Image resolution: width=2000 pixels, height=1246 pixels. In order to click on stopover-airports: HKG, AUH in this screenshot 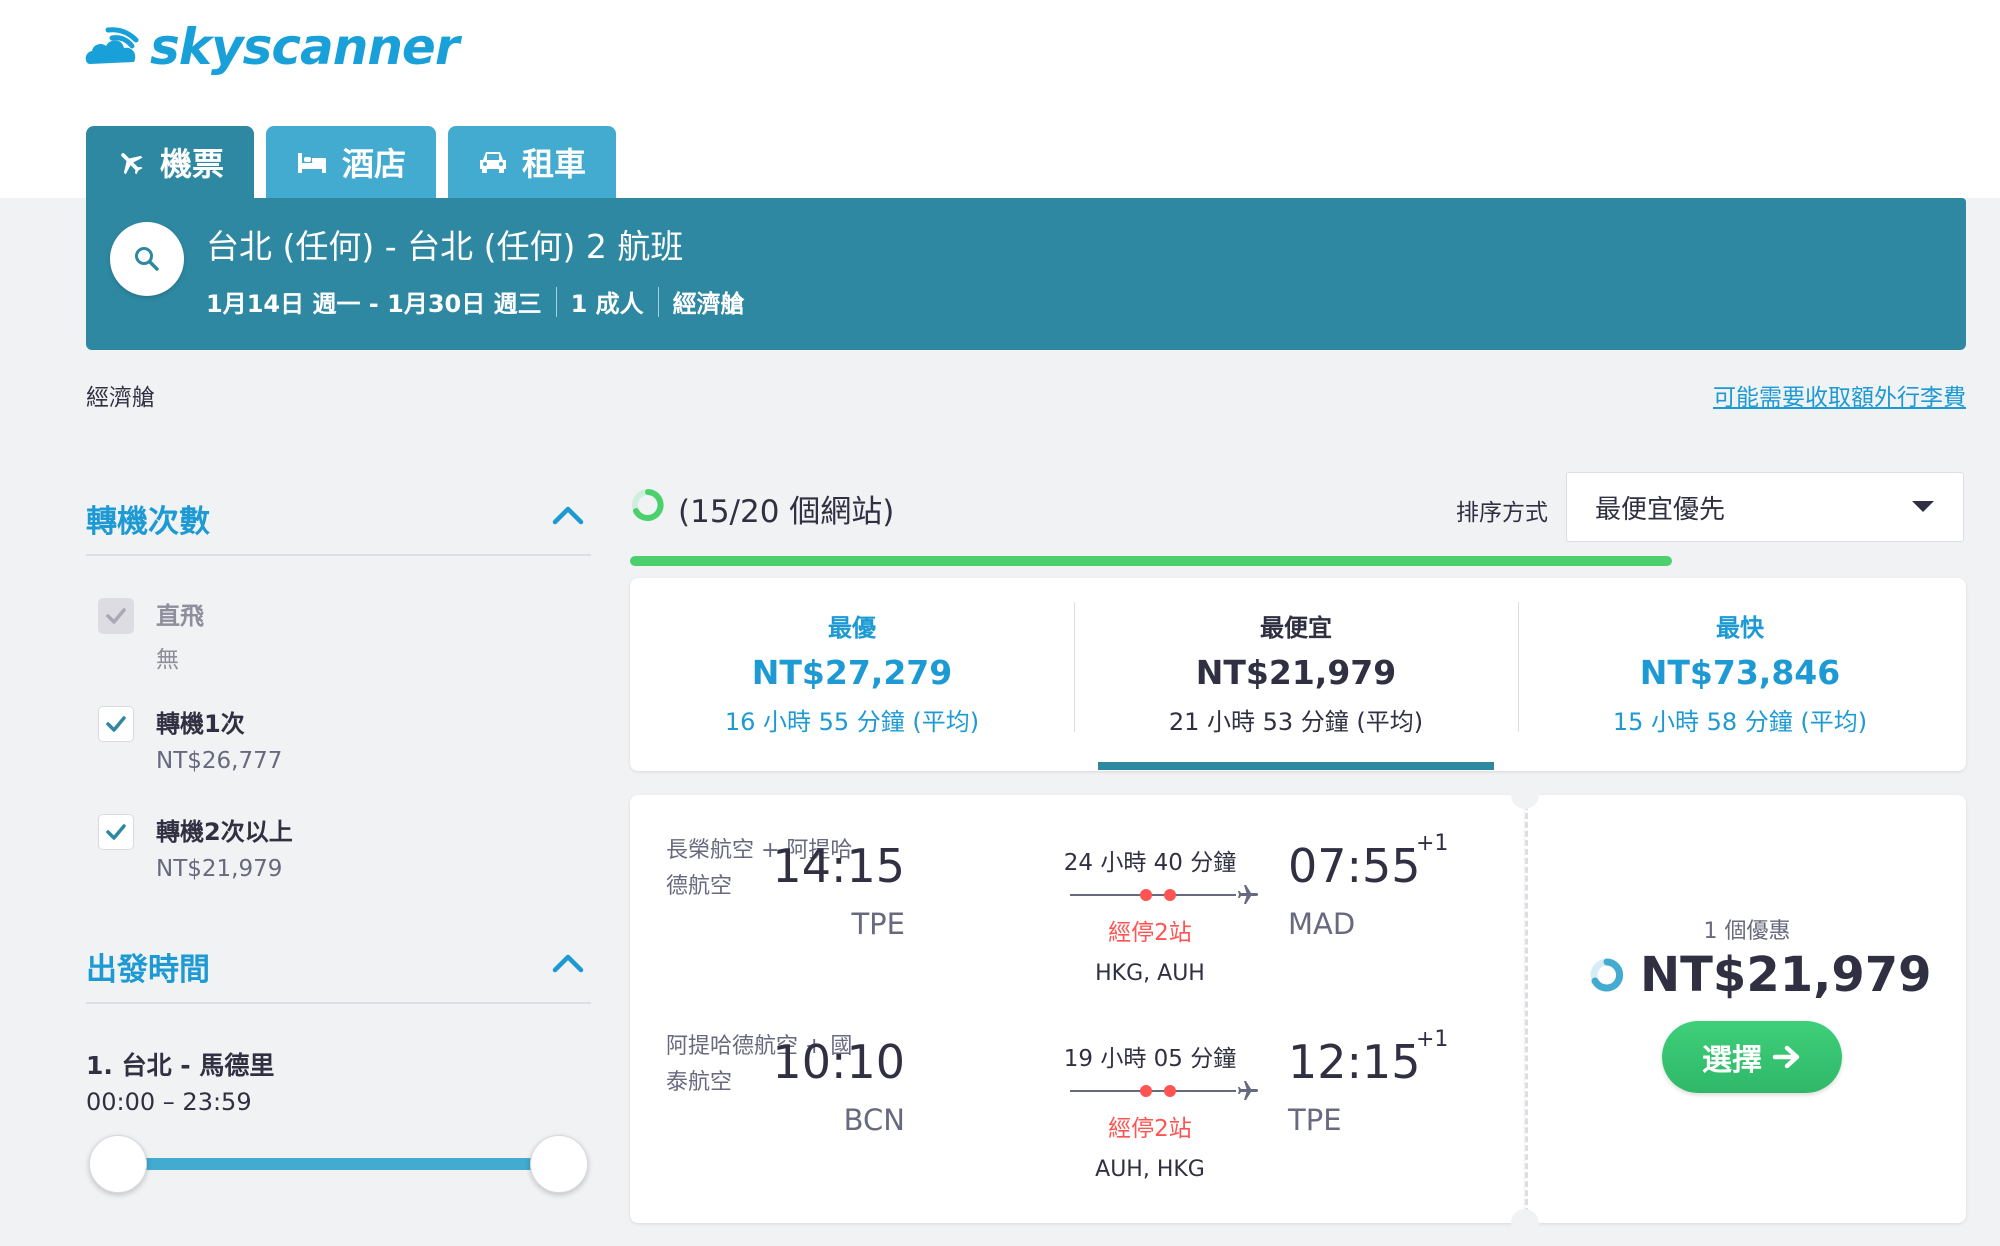, I will do `click(1150, 973)`.